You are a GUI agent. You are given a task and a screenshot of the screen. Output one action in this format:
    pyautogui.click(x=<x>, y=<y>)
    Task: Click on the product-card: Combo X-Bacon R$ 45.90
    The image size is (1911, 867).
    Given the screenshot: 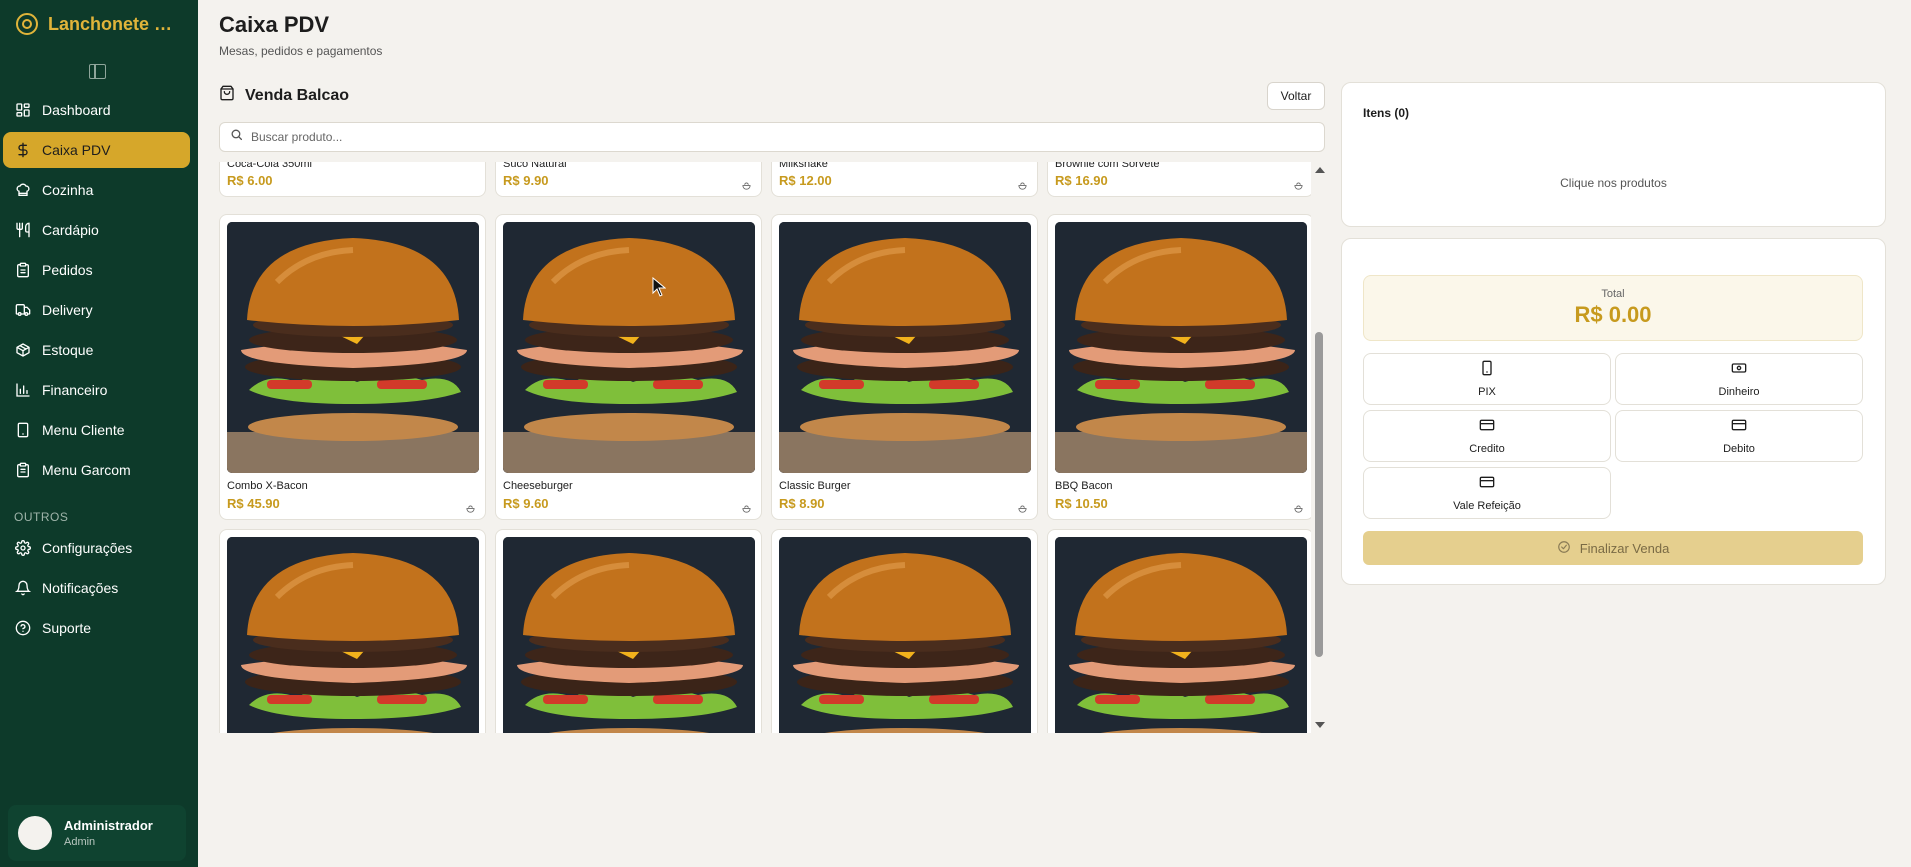 What is the action you would take?
    pyautogui.click(x=352, y=367)
    